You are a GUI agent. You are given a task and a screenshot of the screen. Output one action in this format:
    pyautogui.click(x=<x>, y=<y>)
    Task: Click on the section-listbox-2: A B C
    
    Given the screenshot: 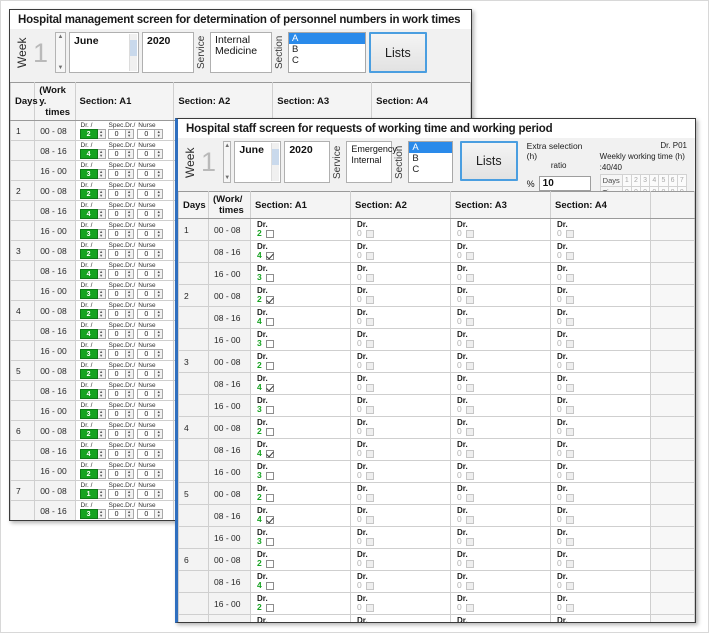 What is the action you would take?
    pyautogui.click(x=430, y=162)
    